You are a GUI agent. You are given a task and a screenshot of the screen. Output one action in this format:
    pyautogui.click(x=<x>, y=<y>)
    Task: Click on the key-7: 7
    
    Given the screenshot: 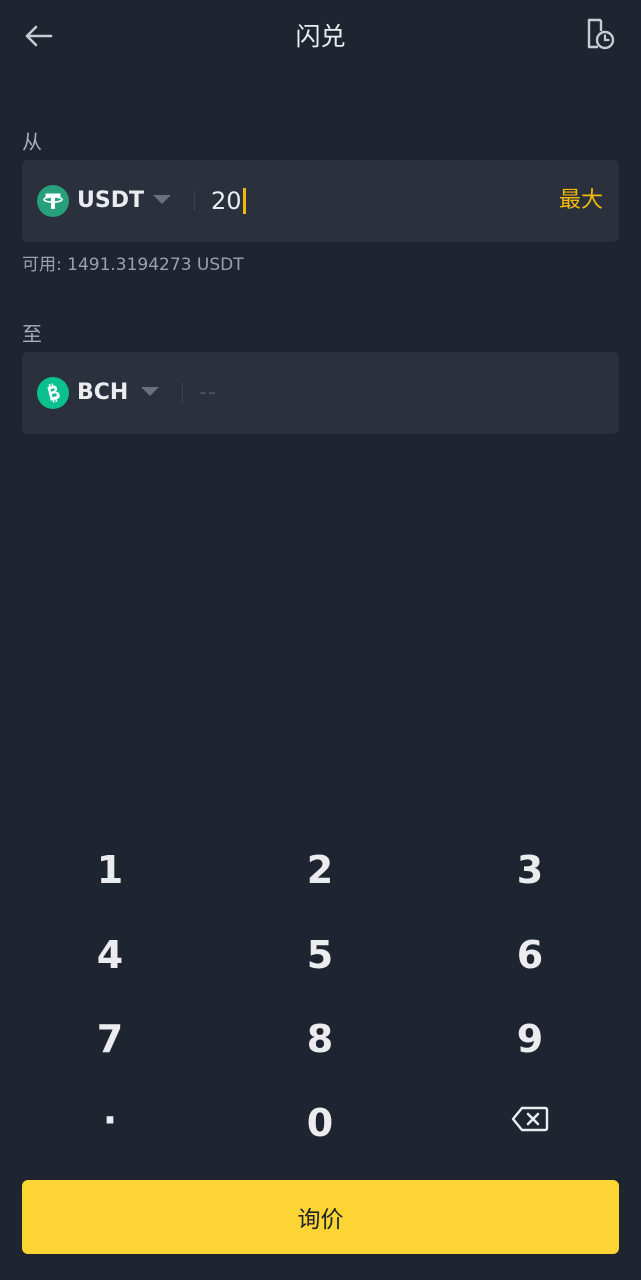 What is the action you would take?
    pyautogui.click(x=110, y=1039)
    